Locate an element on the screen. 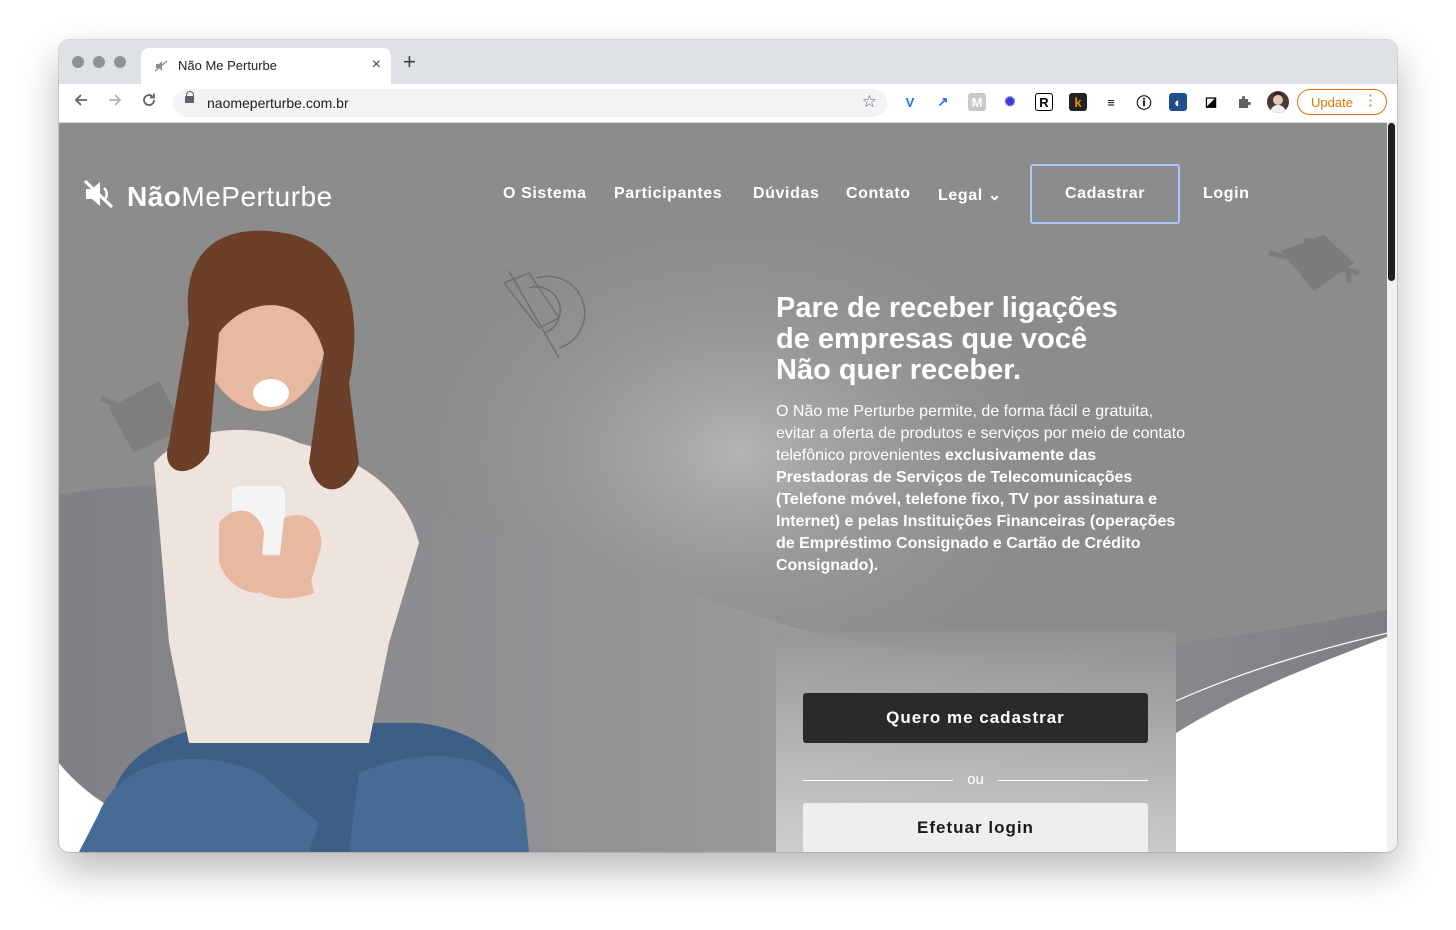 The width and height of the screenshot is (1456, 930). extension-k-icon: k is located at coordinates (1078, 102).